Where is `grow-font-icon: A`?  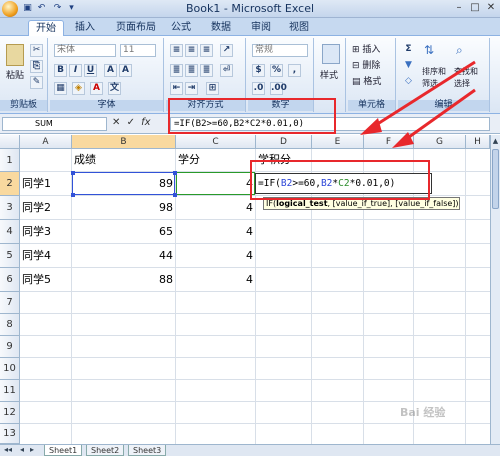
grow-font-icon: A is located at coordinates (110, 70).